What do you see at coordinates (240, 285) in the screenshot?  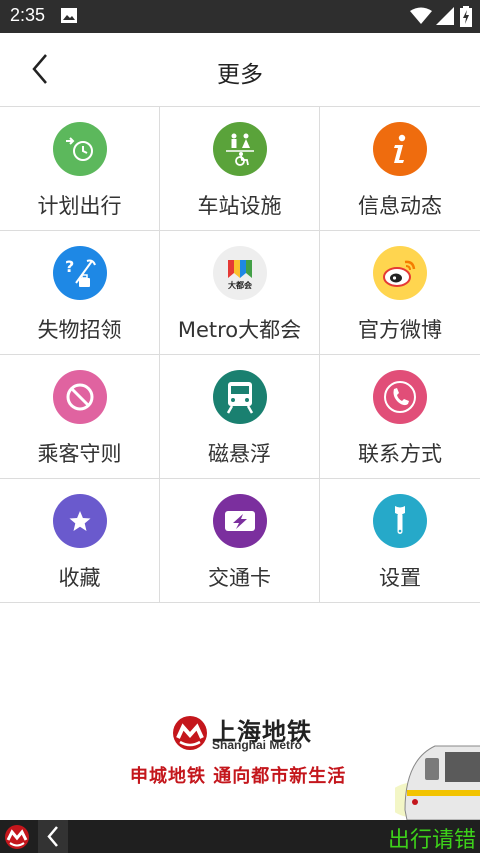 I see `metro-badge-text: 大都会` at bounding box center [240, 285].